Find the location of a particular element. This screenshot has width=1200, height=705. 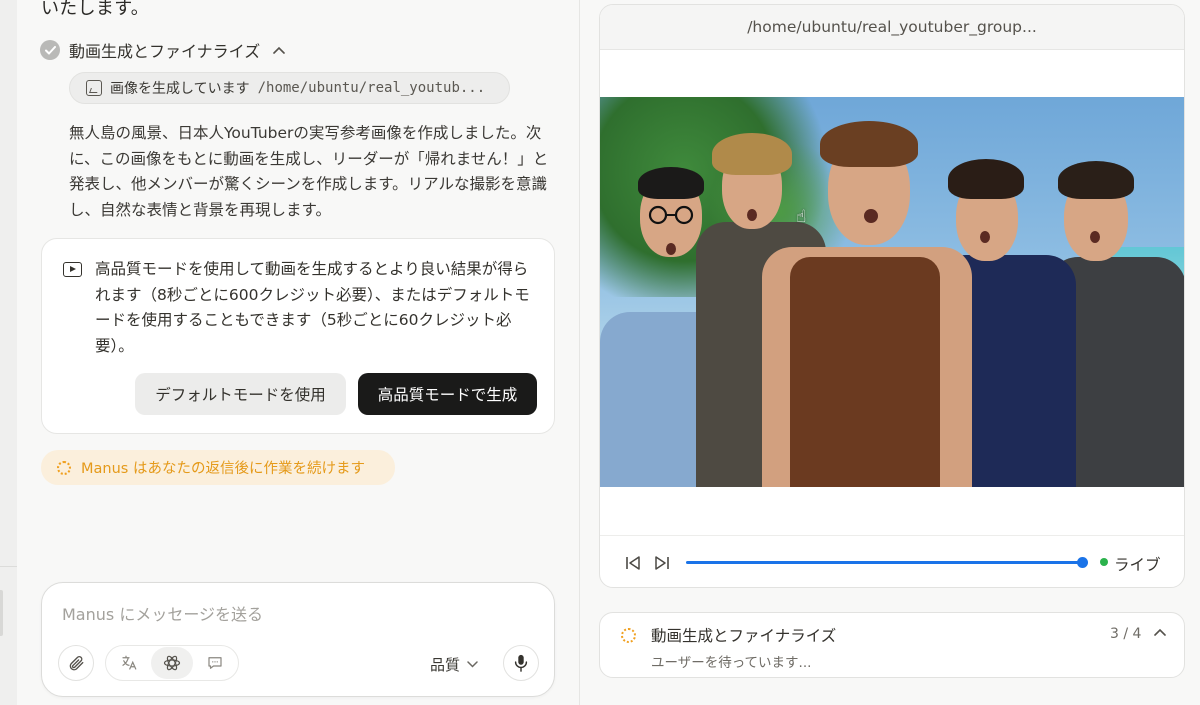

playback-controls: ライブ is located at coordinates (892, 561).